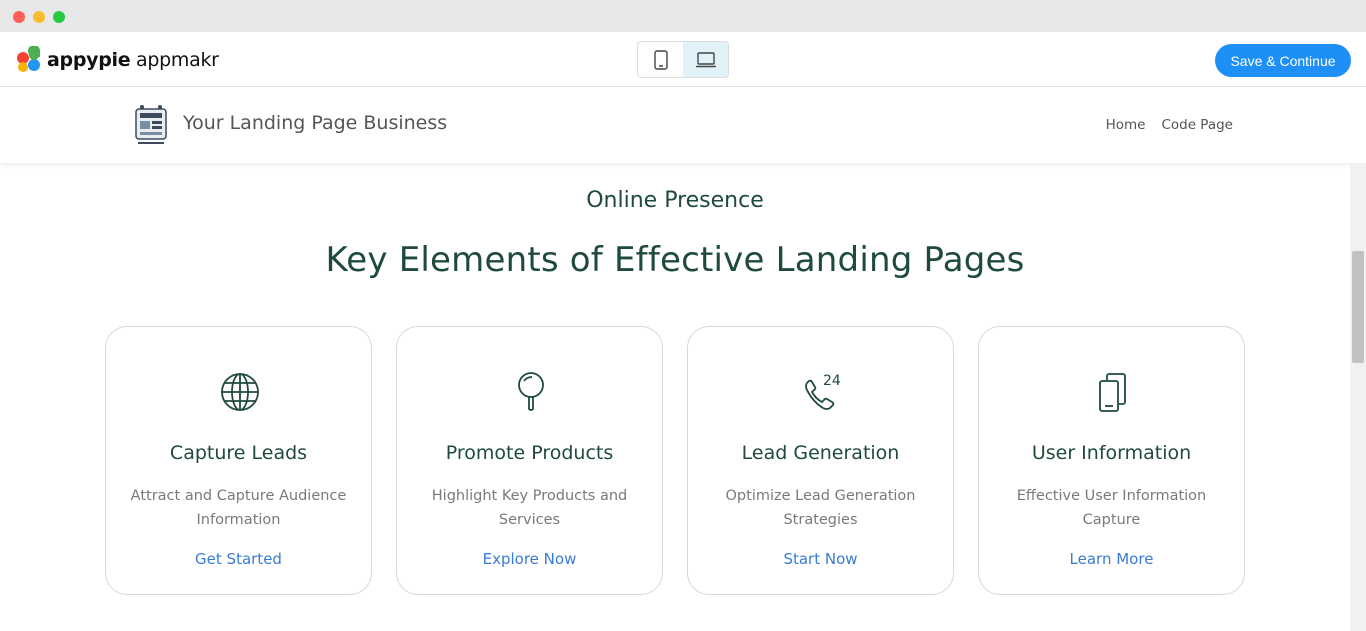 The image size is (1366, 631). I want to click on section-kicker: Online Presence, so click(675, 200).